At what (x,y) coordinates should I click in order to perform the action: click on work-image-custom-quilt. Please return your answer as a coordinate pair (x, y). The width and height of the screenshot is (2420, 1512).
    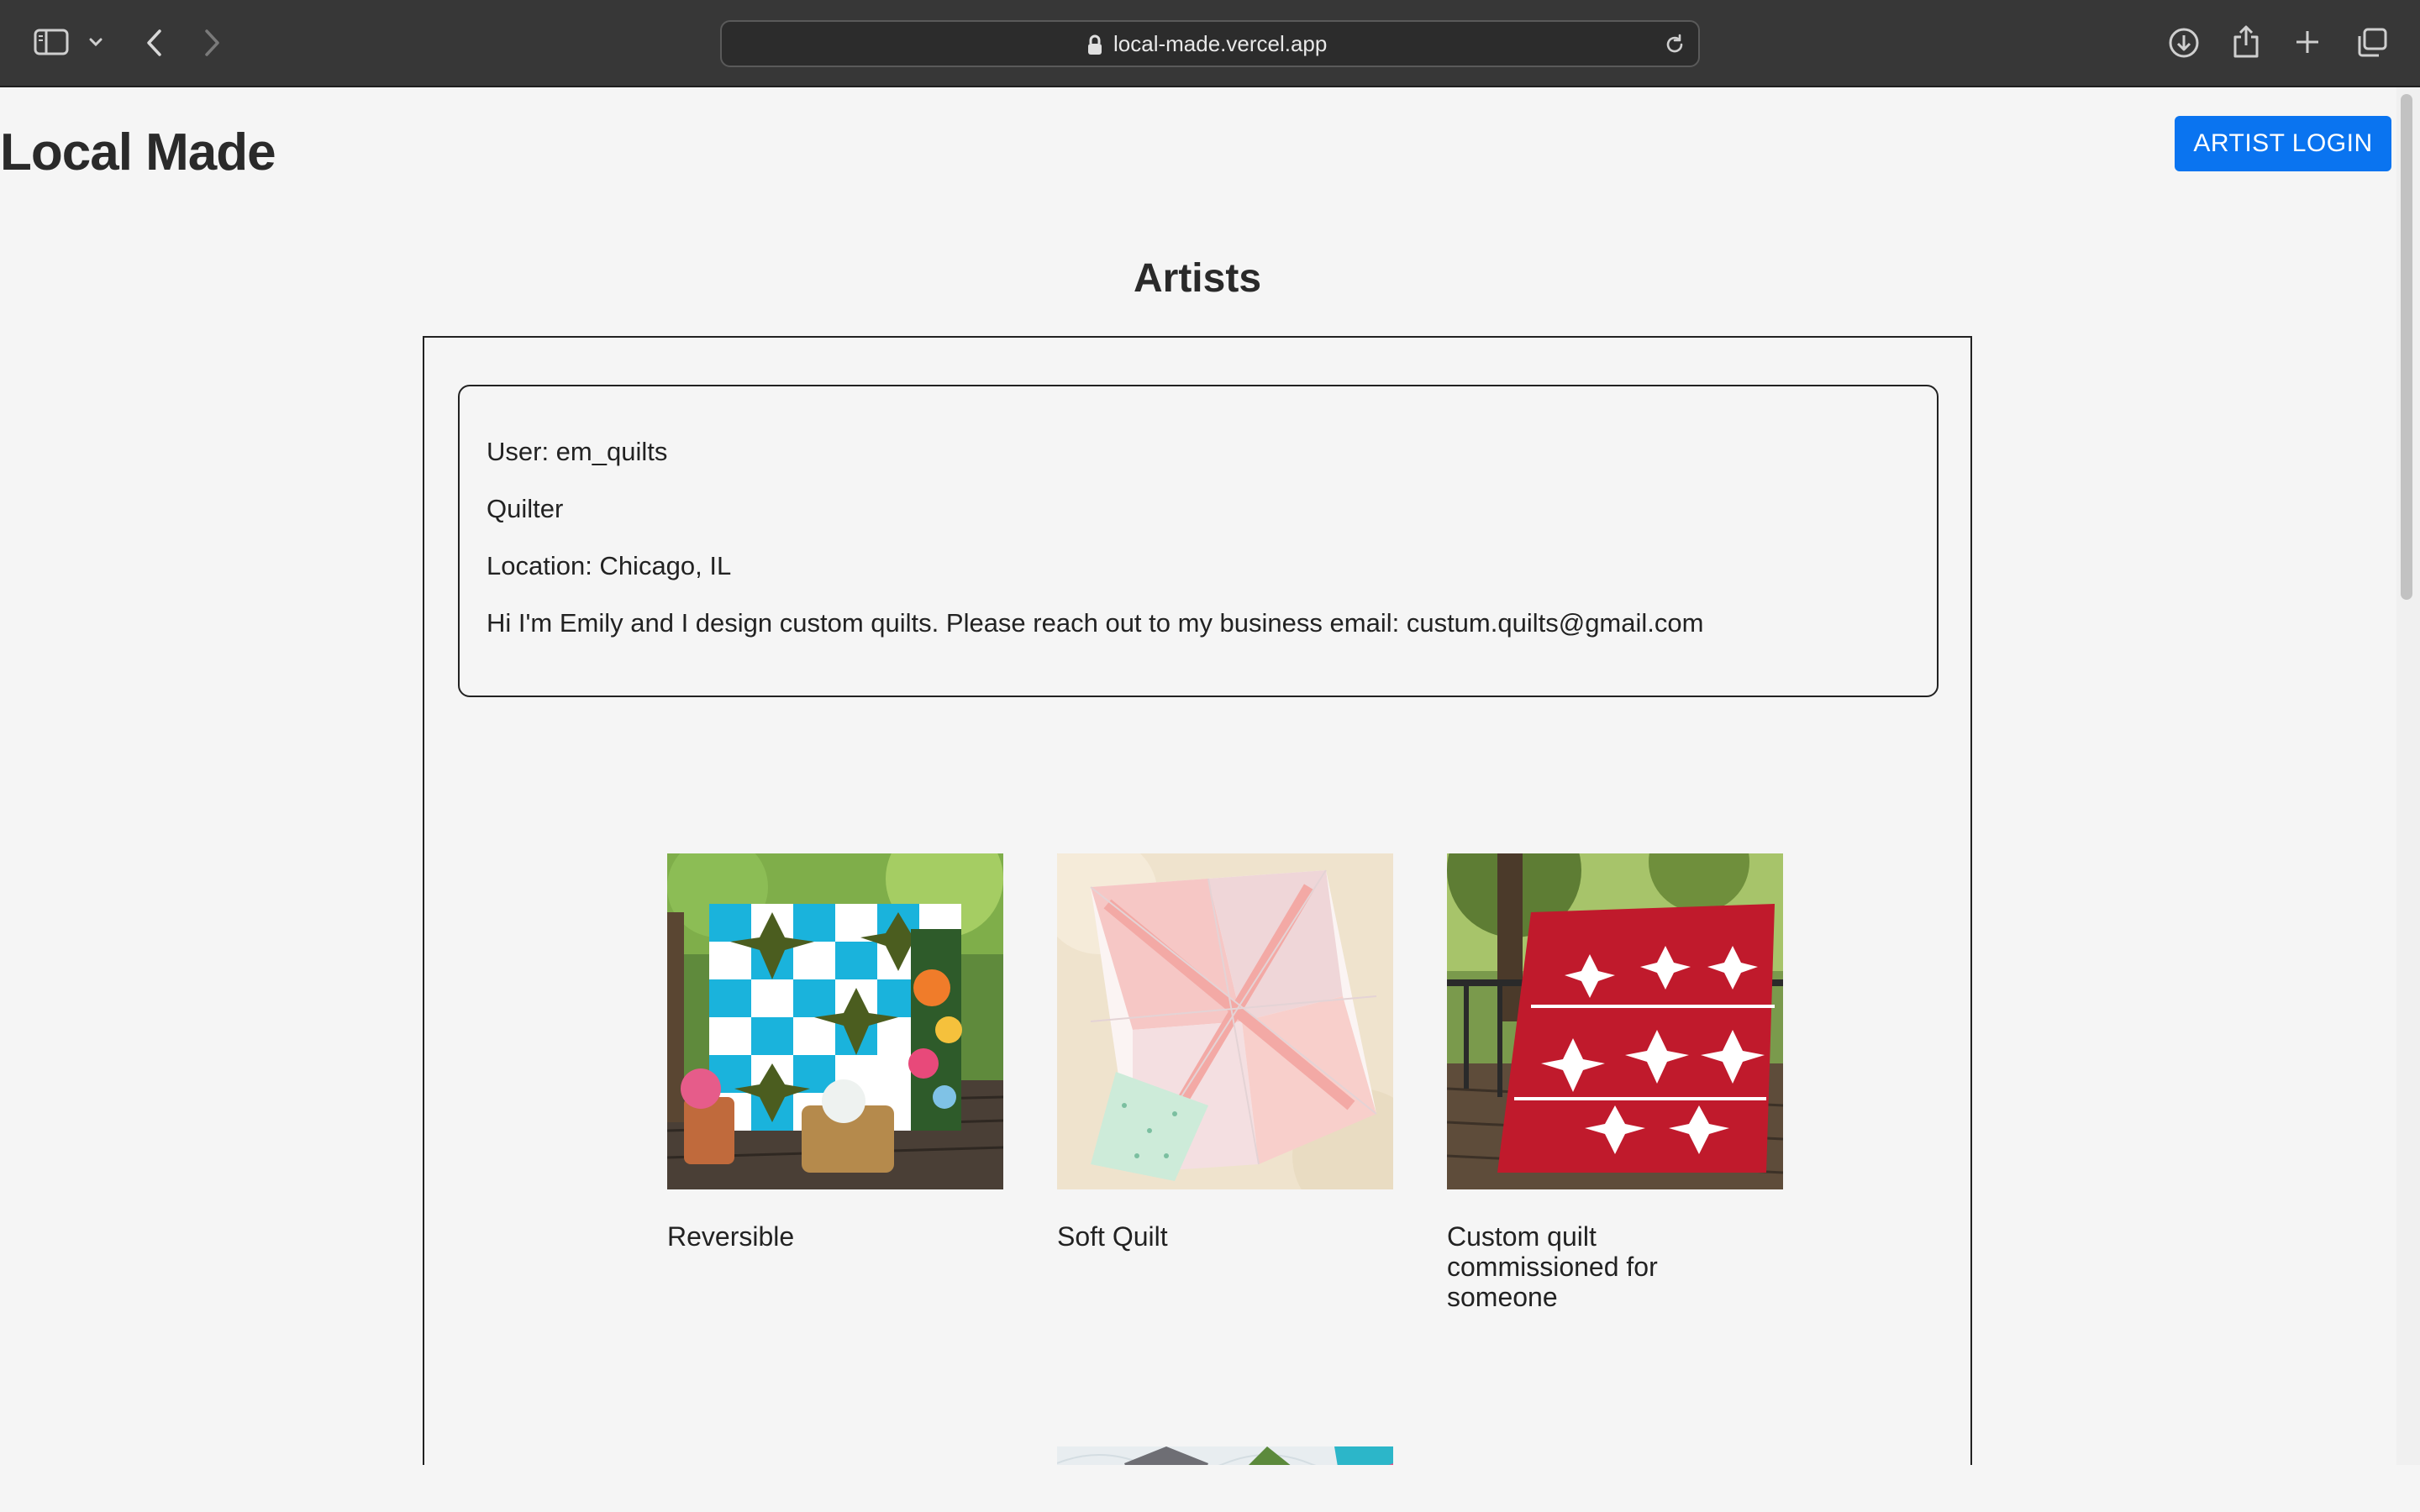
    Looking at the image, I should click on (1615, 1021).